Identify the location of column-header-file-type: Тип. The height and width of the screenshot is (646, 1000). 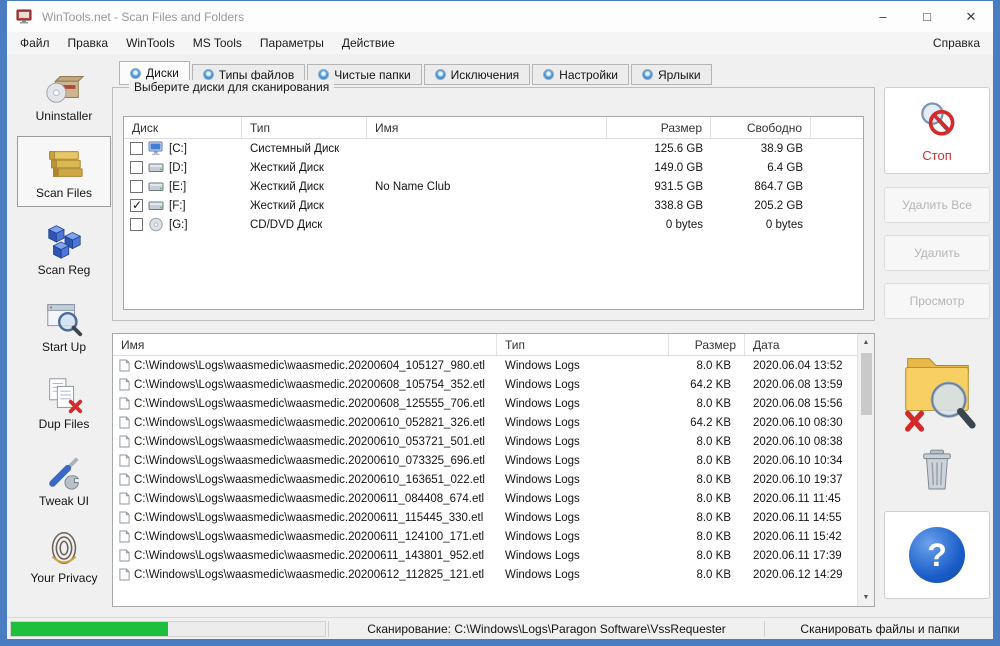
(583, 344).